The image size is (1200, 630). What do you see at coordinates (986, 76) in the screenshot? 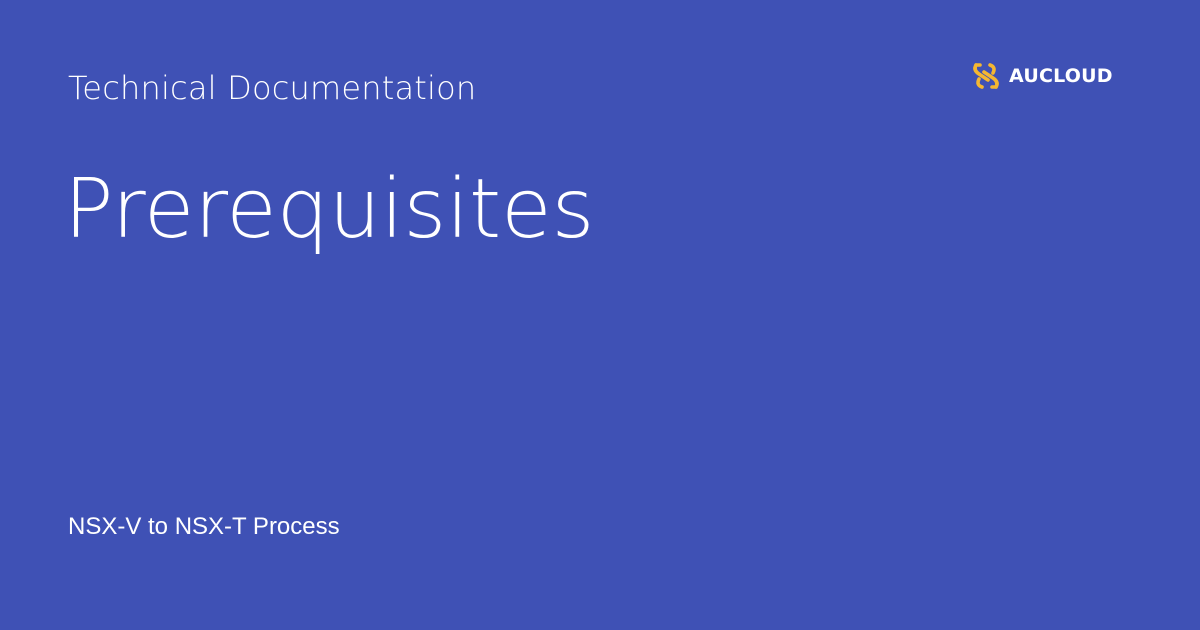
I see `aucloud-logo-icon` at bounding box center [986, 76].